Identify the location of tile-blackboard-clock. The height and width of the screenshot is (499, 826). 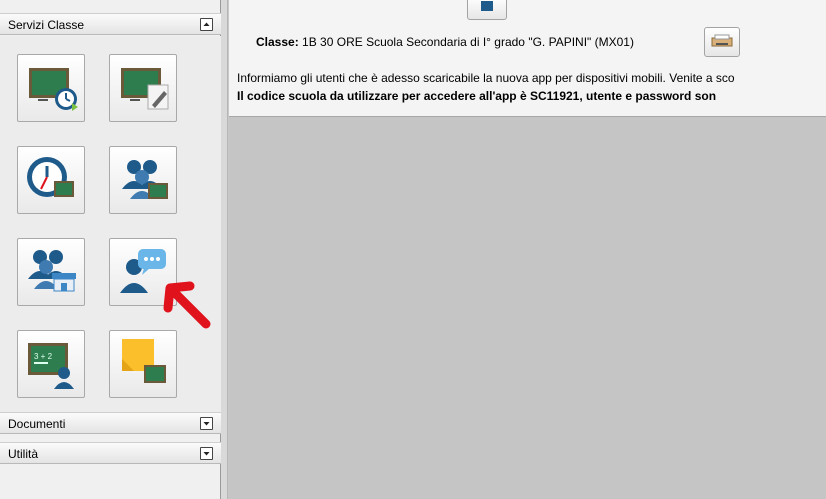
(51, 88).